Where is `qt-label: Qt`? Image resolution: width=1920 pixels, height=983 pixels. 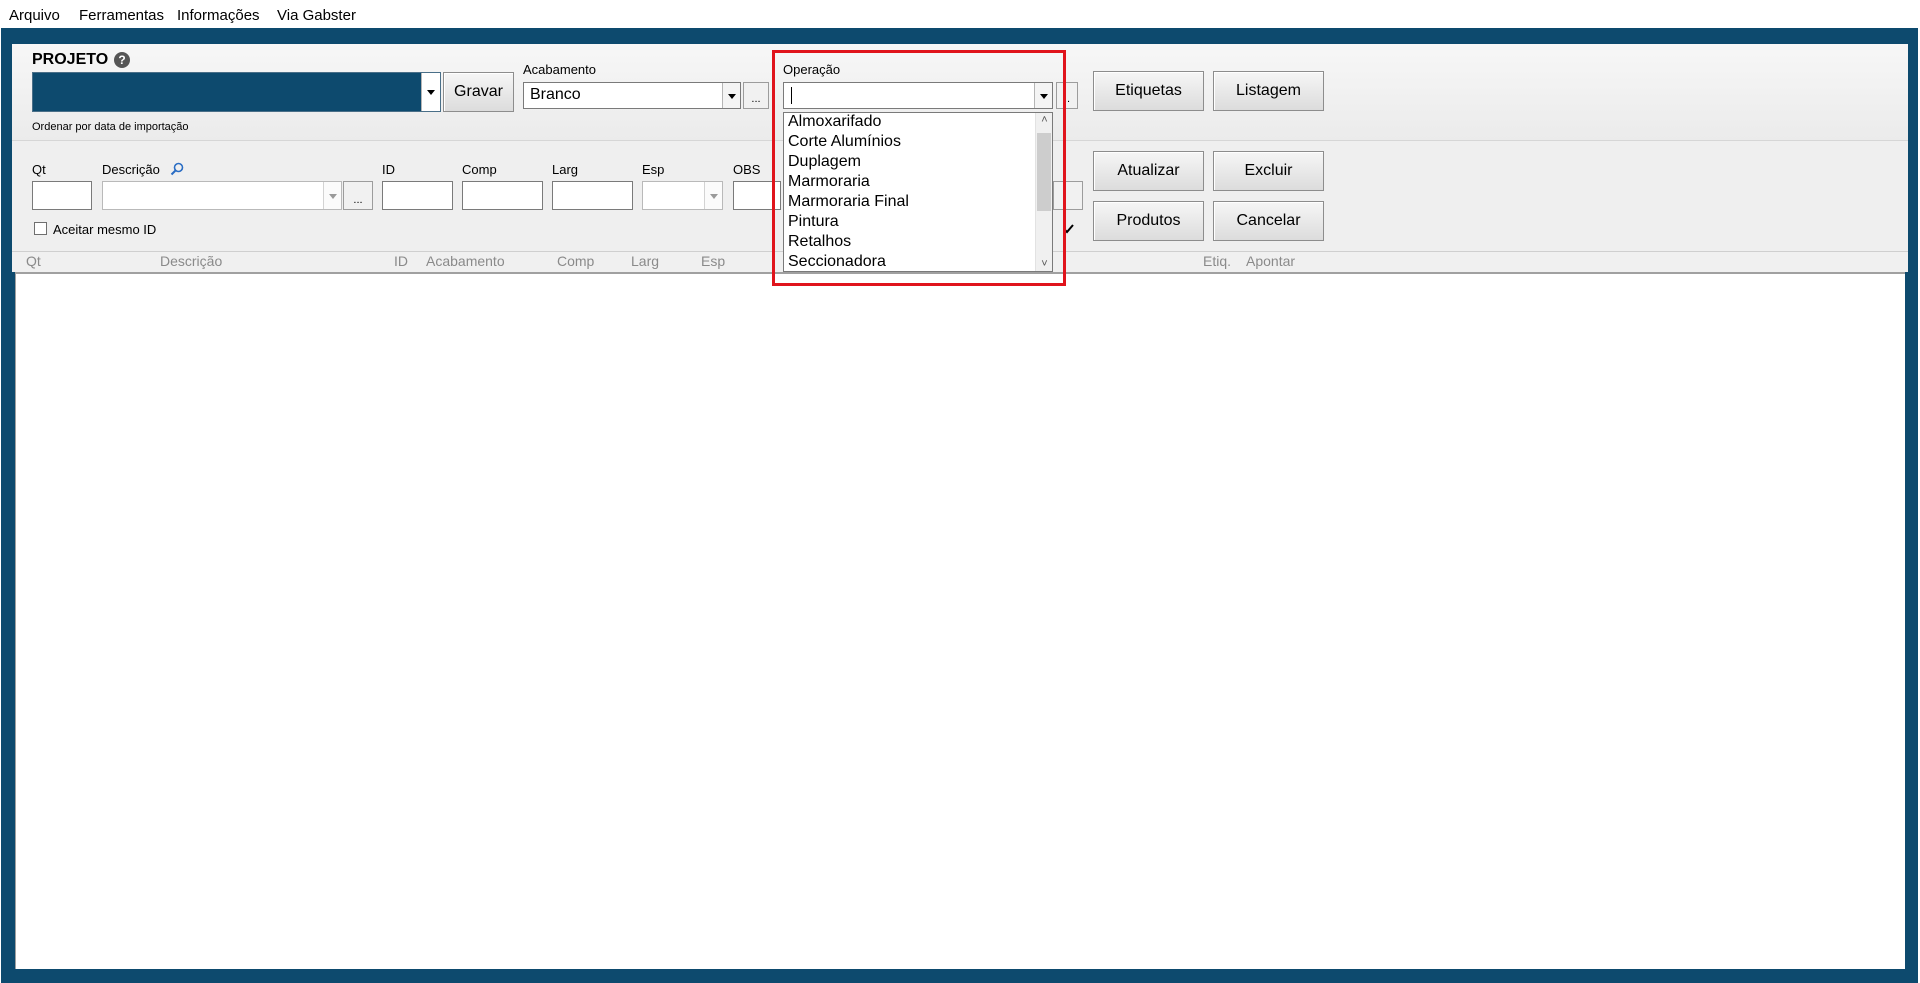 qt-label: Qt is located at coordinates (39, 169).